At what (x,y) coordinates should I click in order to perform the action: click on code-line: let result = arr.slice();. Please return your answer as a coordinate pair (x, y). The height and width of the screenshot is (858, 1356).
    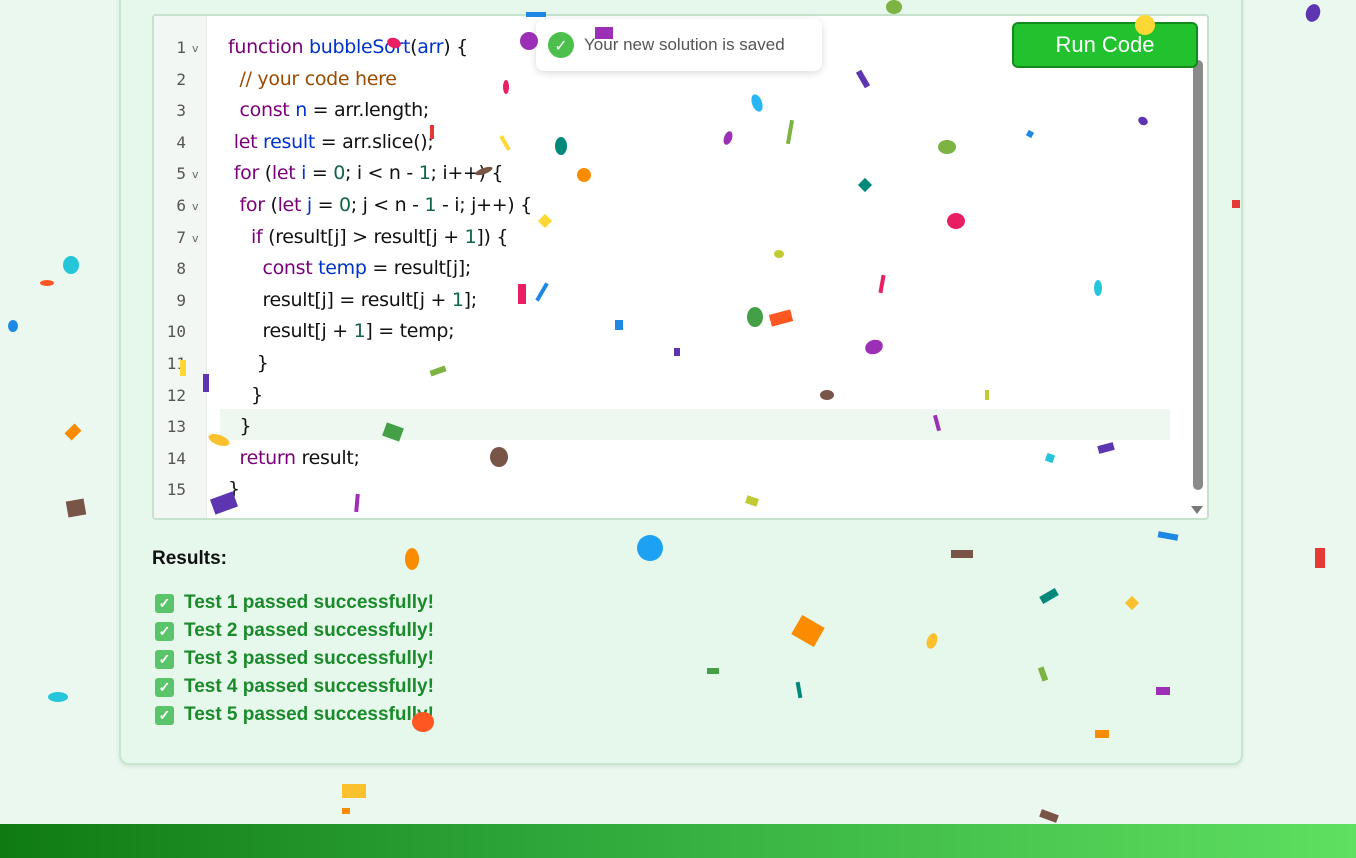
    Looking at the image, I should click on (331, 142).